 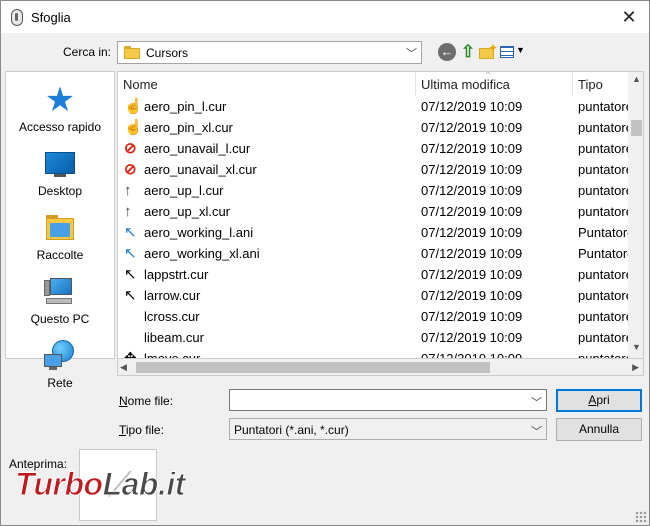 I want to click on file-name: libeam.cur, so click(x=174, y=337).